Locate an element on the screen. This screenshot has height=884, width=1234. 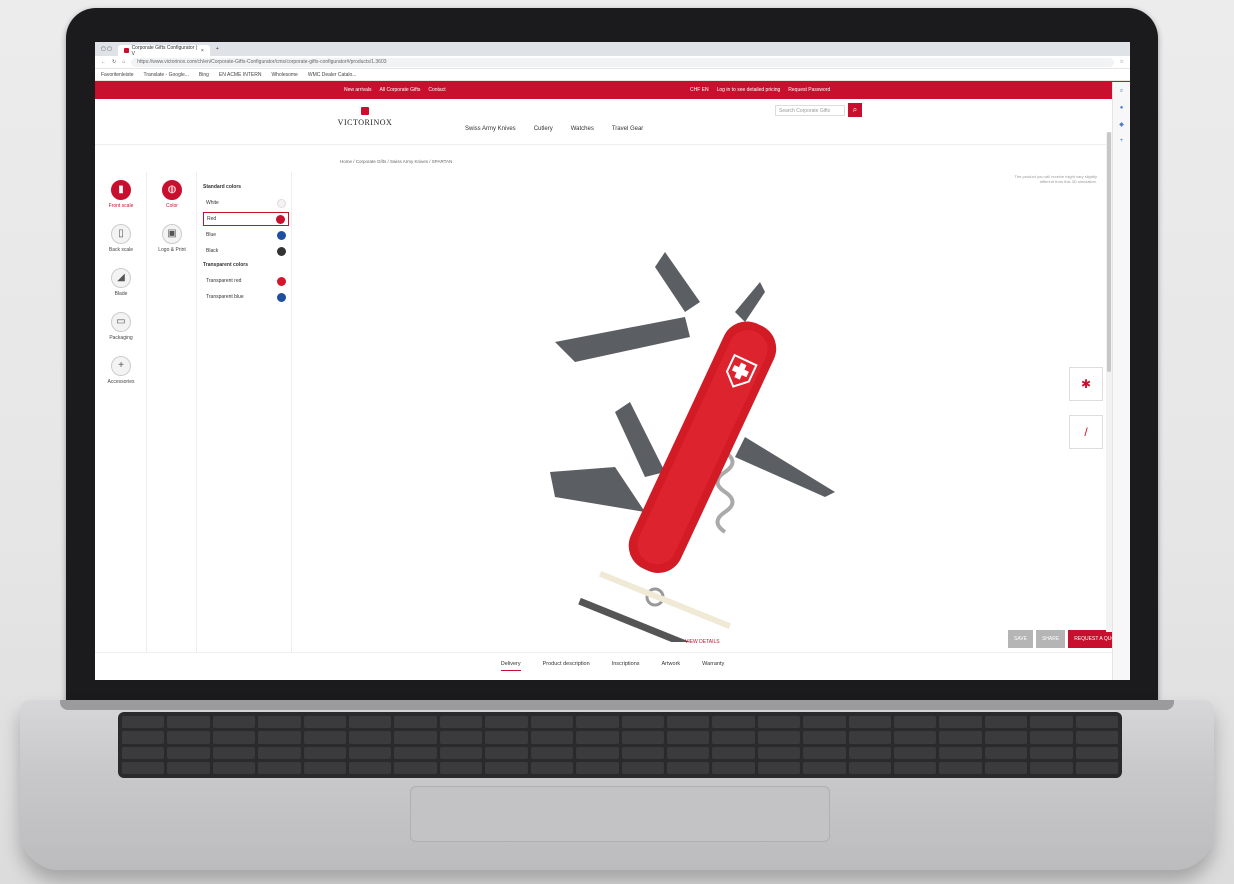
search-input: Search Corporate Gifts is located at coordinates (810, 110).